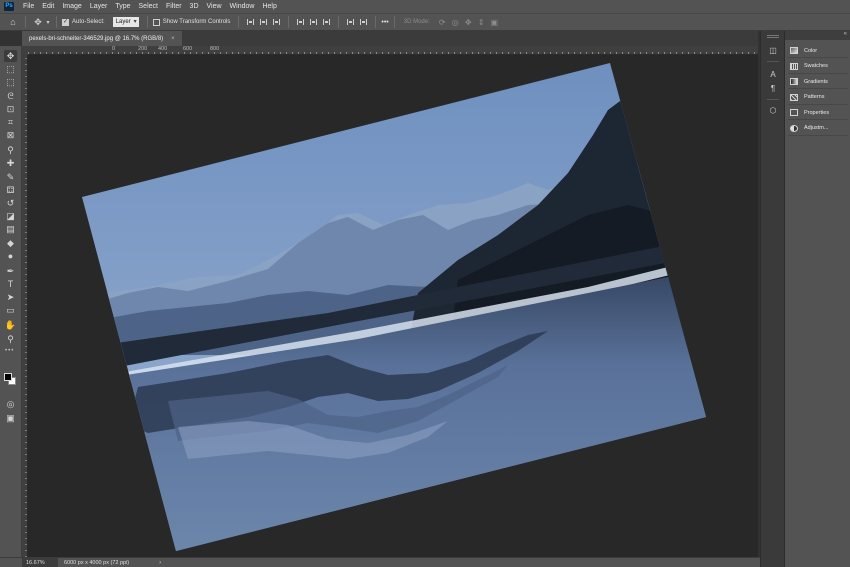 The image size is (850, 567). I want to click on ruler-label: 0, so click(114, 49).